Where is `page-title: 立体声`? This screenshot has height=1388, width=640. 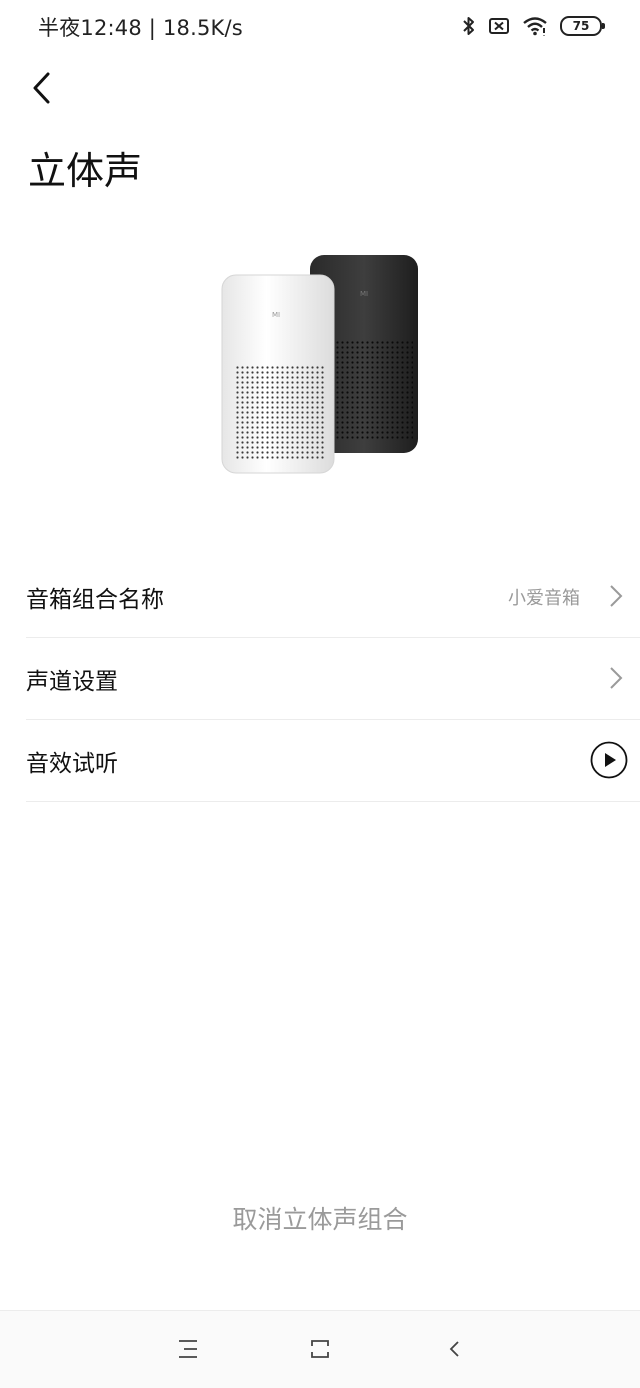
page-title: 立体声 is located at coordinates (85, 171).